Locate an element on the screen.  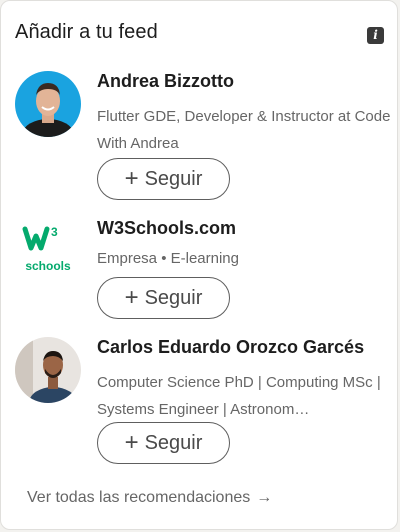
recommendation-name: Carlos Eduardo Orozco Garcés is located at coordinates (230, 347).